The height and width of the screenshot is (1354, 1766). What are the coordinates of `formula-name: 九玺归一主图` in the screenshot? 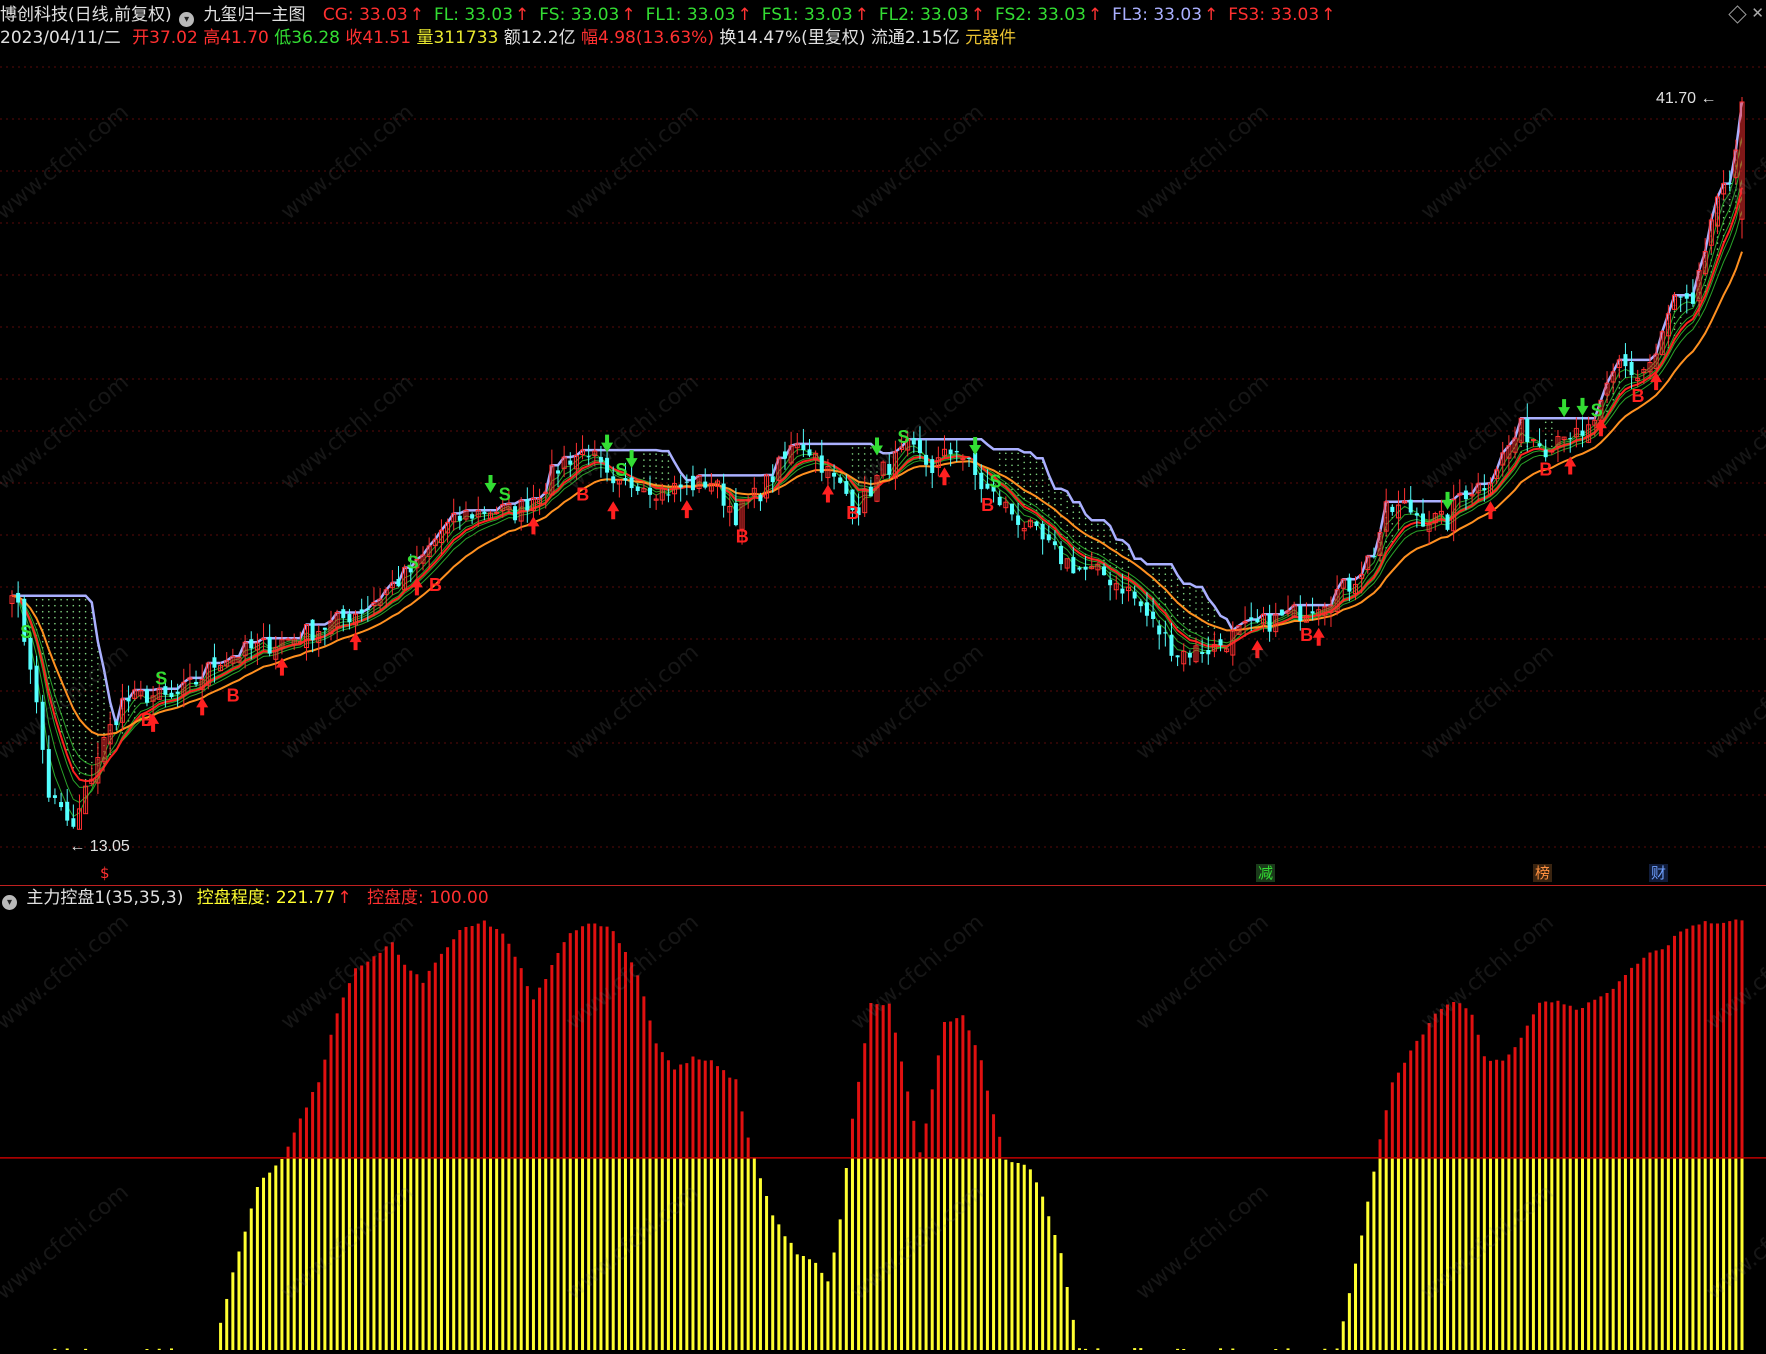 It's located at (254, 15).